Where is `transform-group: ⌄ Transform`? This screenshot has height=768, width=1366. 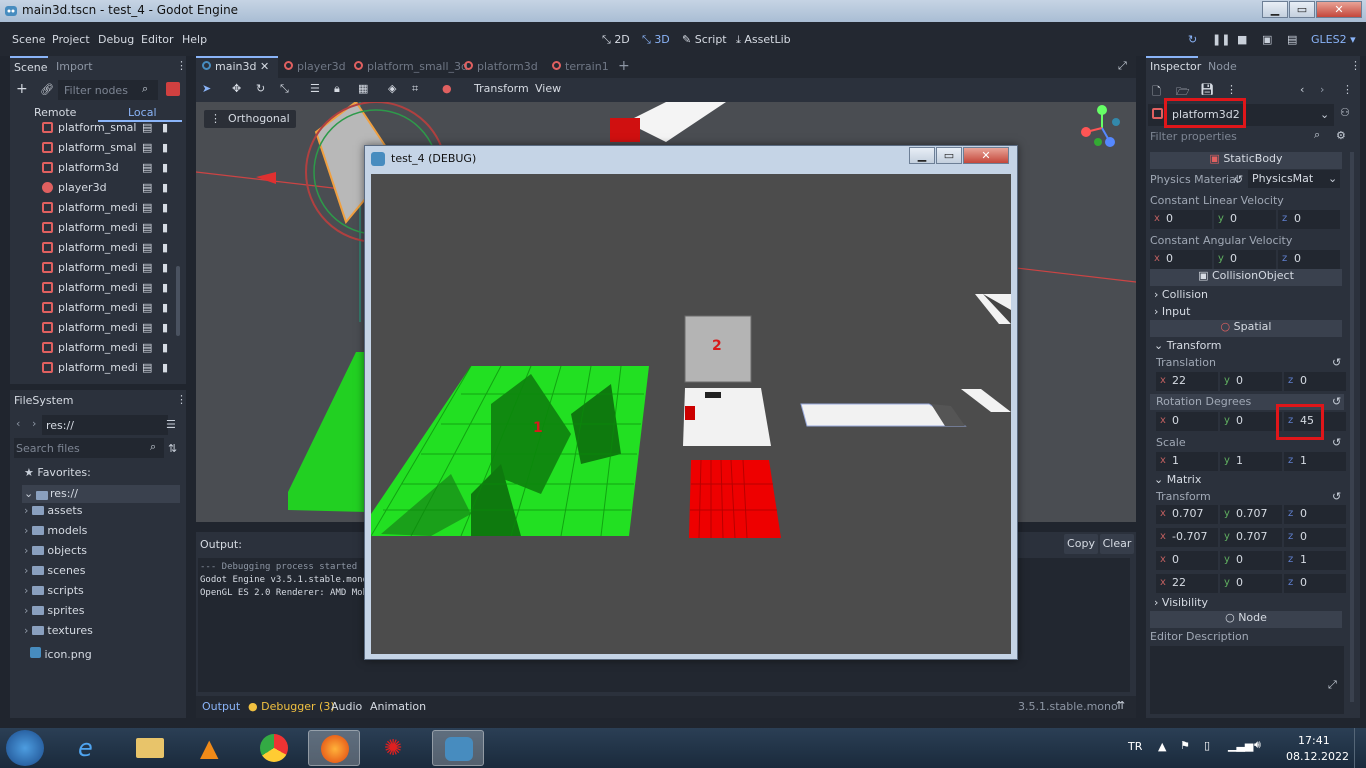
transform-group: ⌄ Transform is located at coordinates (1187, 345).